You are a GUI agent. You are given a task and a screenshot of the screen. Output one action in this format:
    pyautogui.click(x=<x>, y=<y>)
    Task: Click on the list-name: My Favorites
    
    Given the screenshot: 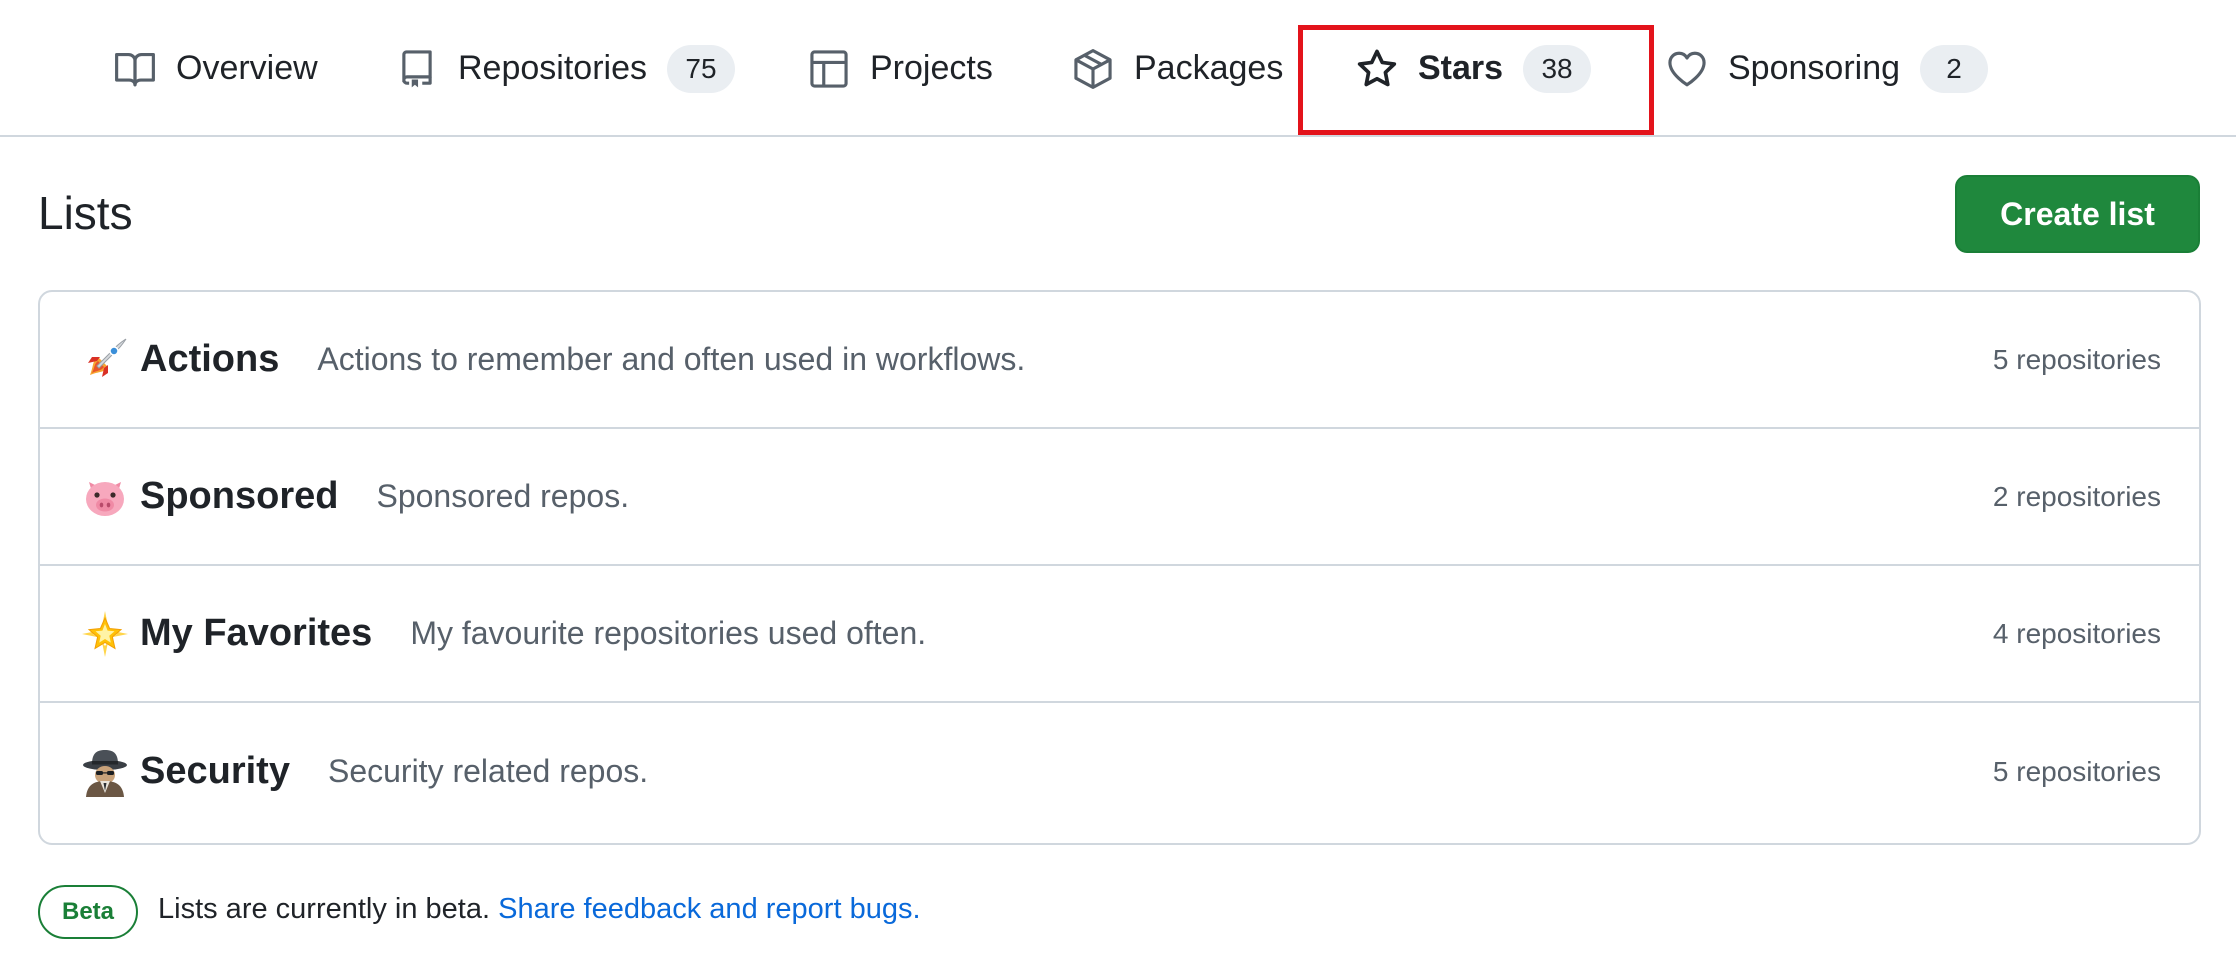 What is the action you would take?
    pyautogui.click(x=256, y=633)
    